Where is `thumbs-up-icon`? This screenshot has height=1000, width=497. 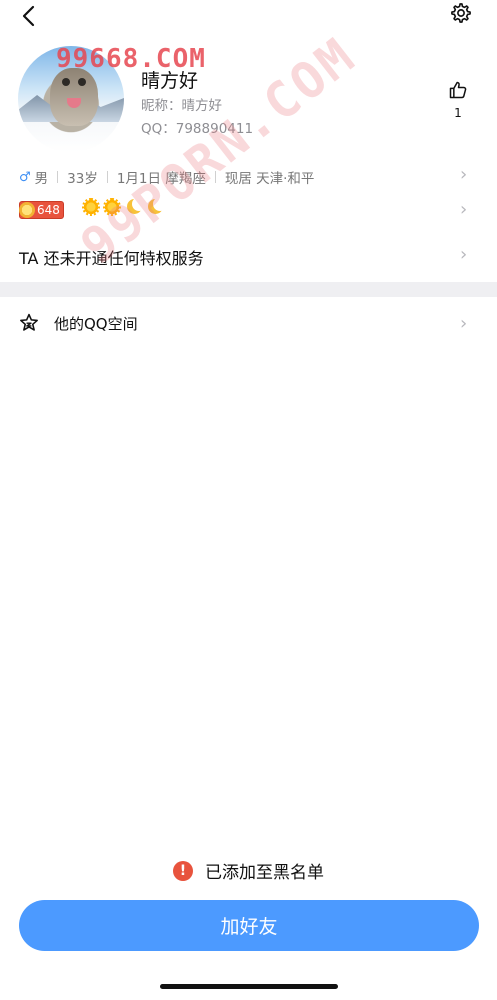 thumbs-up-icon is located at coordinates (458, 90).